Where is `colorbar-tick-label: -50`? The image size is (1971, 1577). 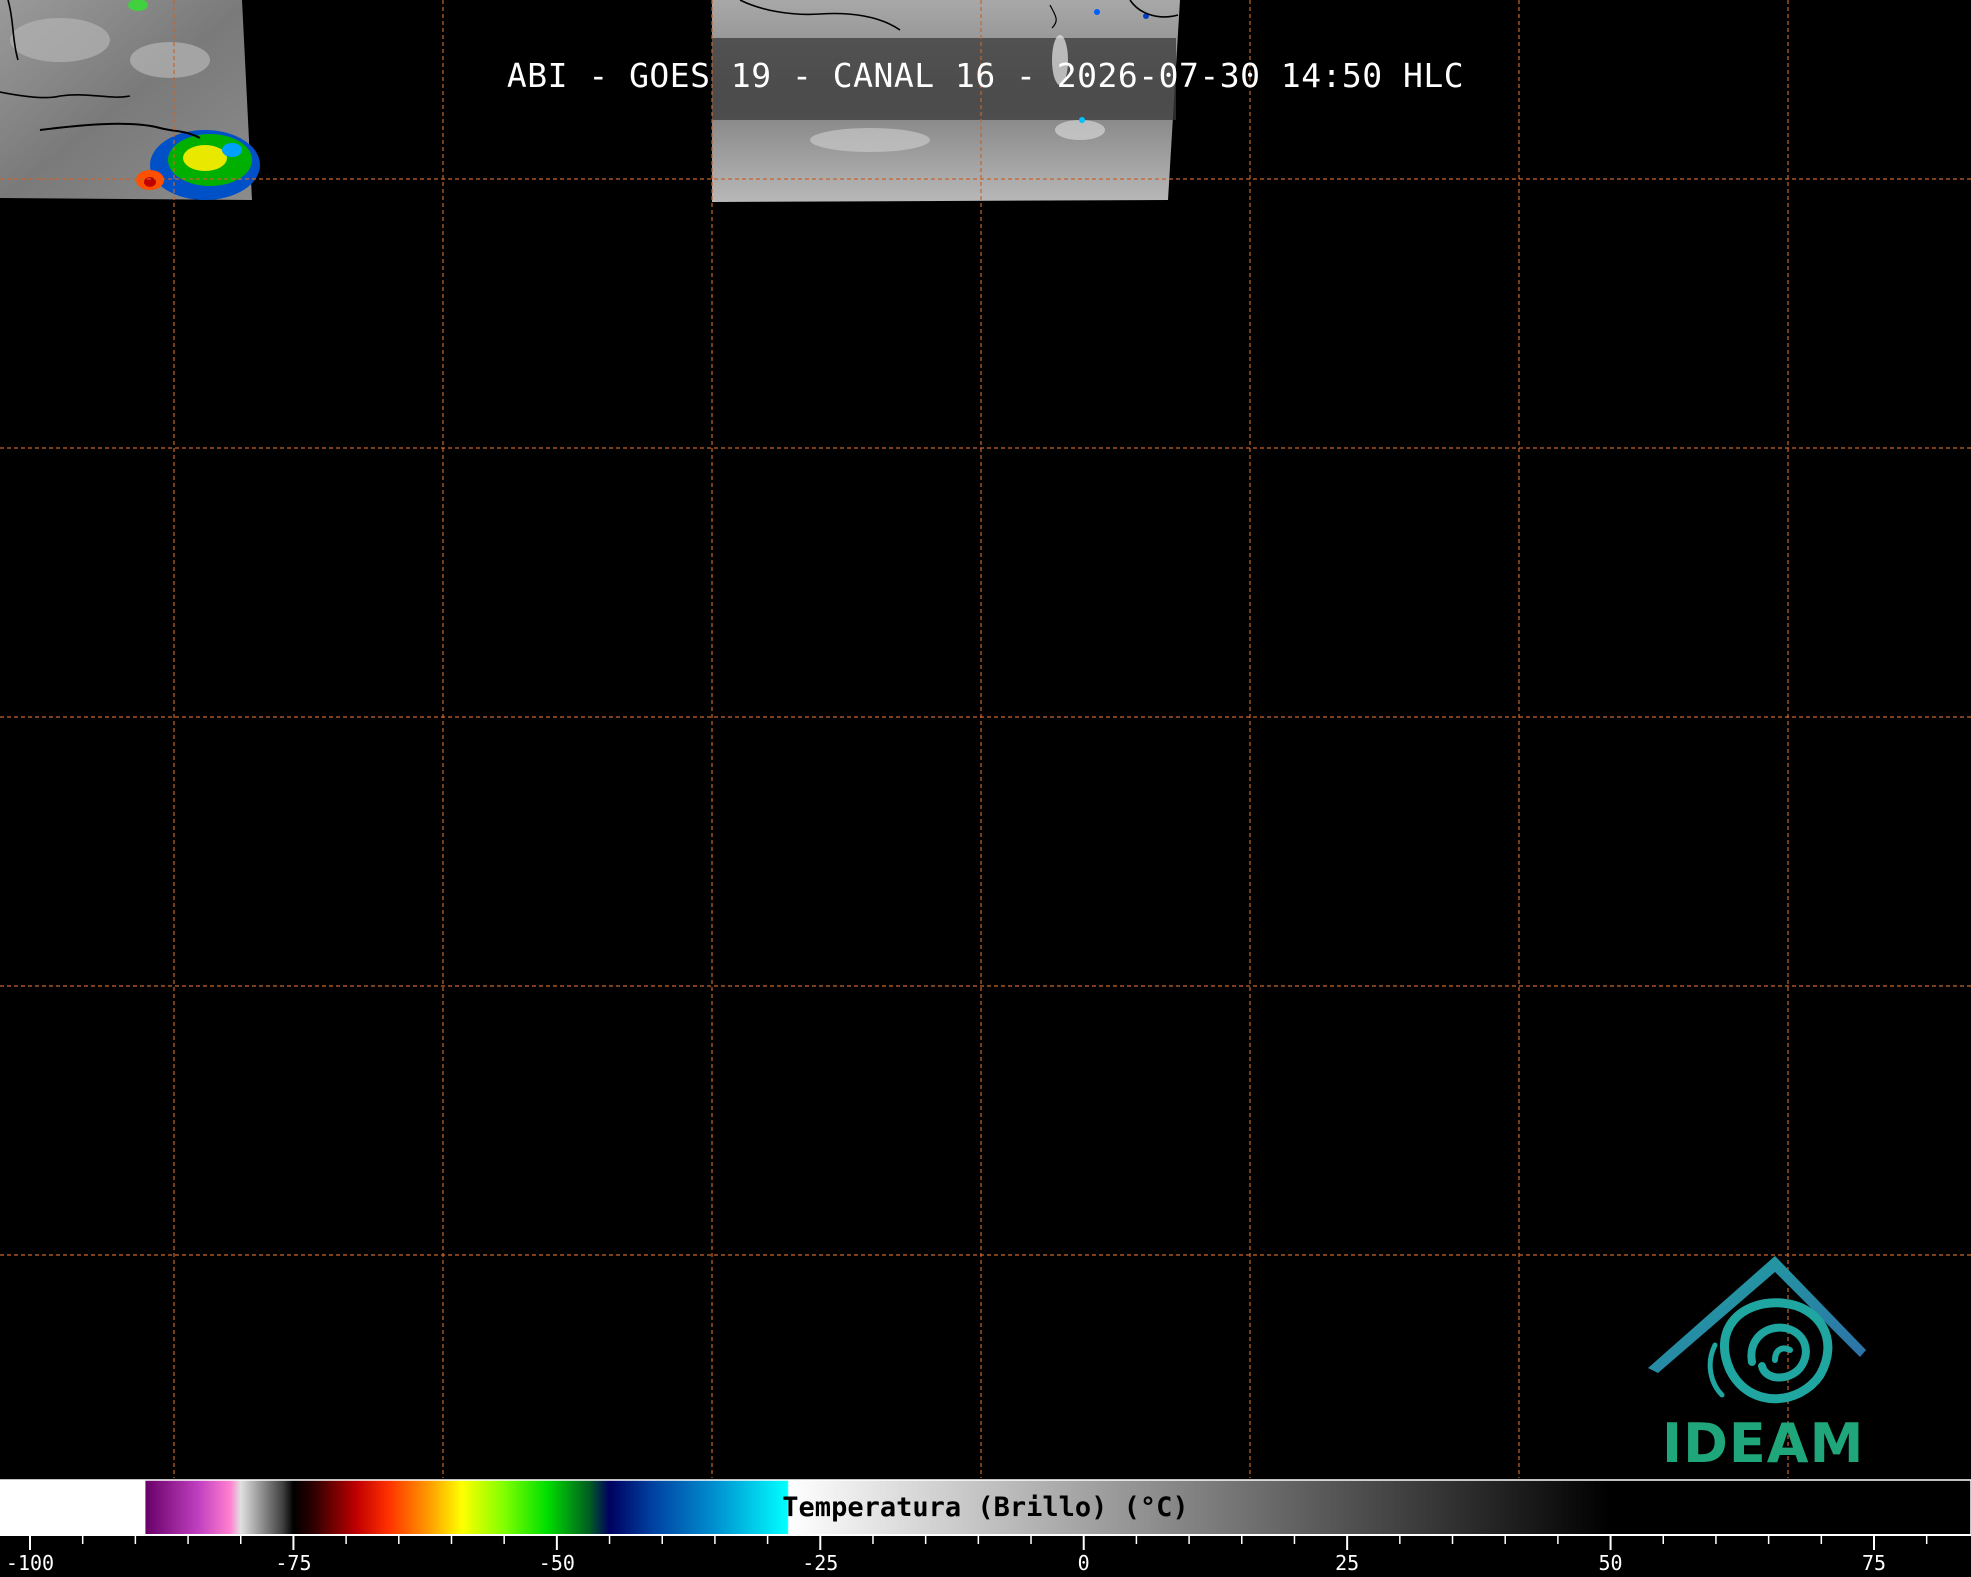 colorbar-tick-label: -50 is located at coordinates (556, 1563).